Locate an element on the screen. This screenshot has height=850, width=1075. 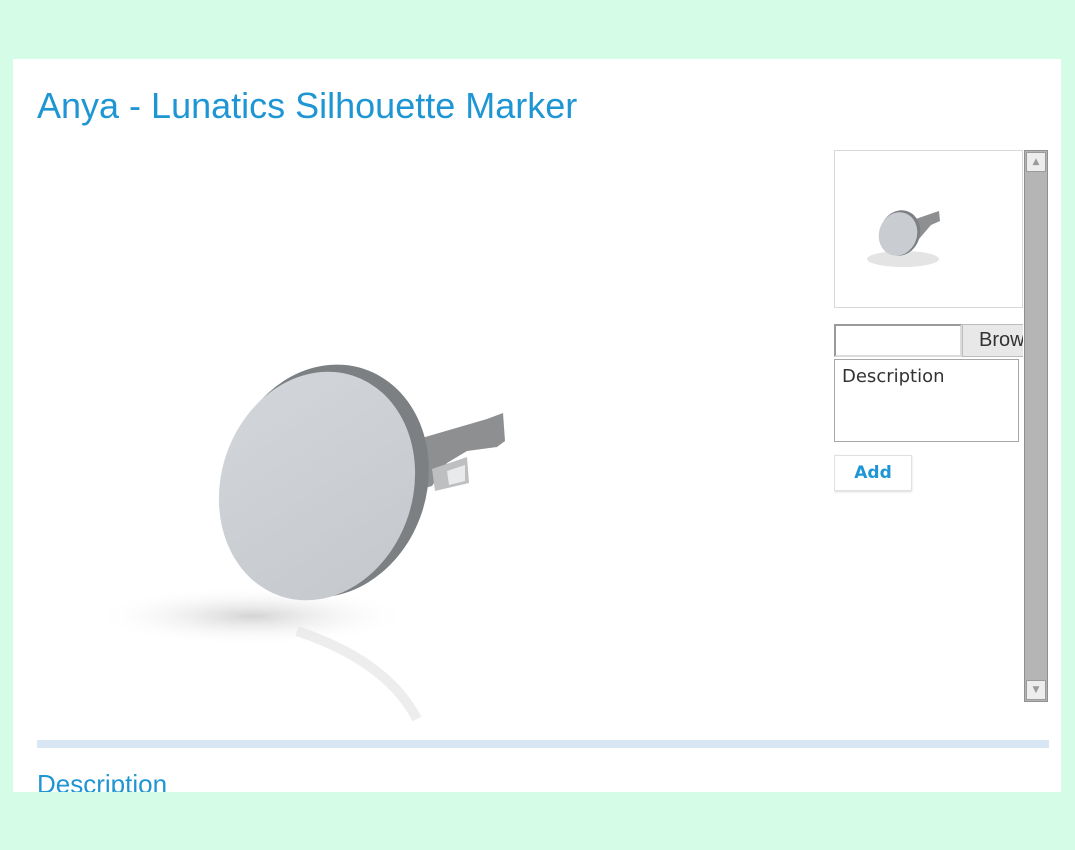
thumbnail-render-graphic is located at coordinates (903, 238).